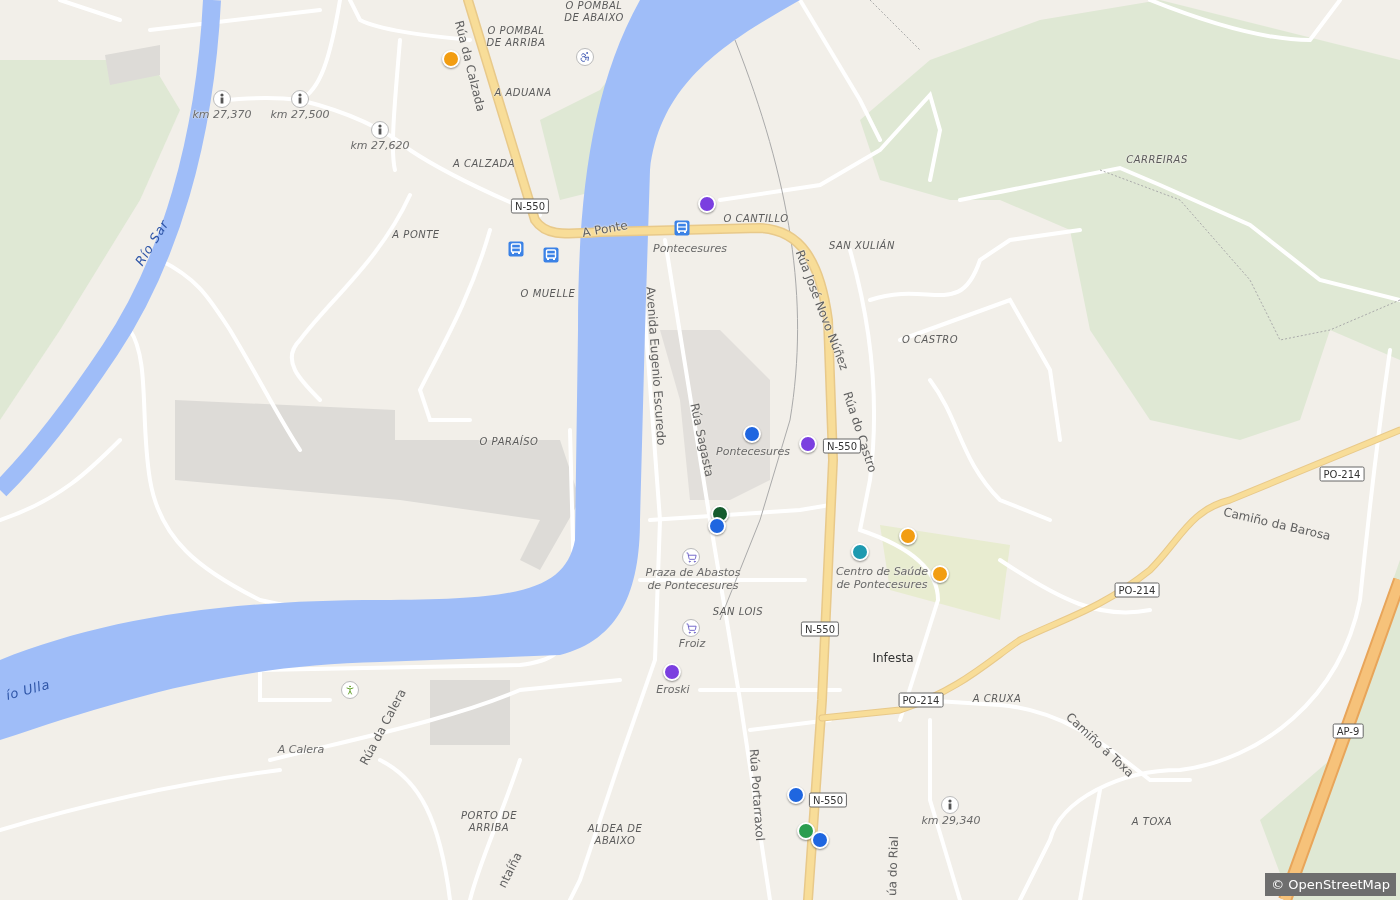  I want to click on place-label: O POMBAL DE ABAIXO, so click(594, 12).